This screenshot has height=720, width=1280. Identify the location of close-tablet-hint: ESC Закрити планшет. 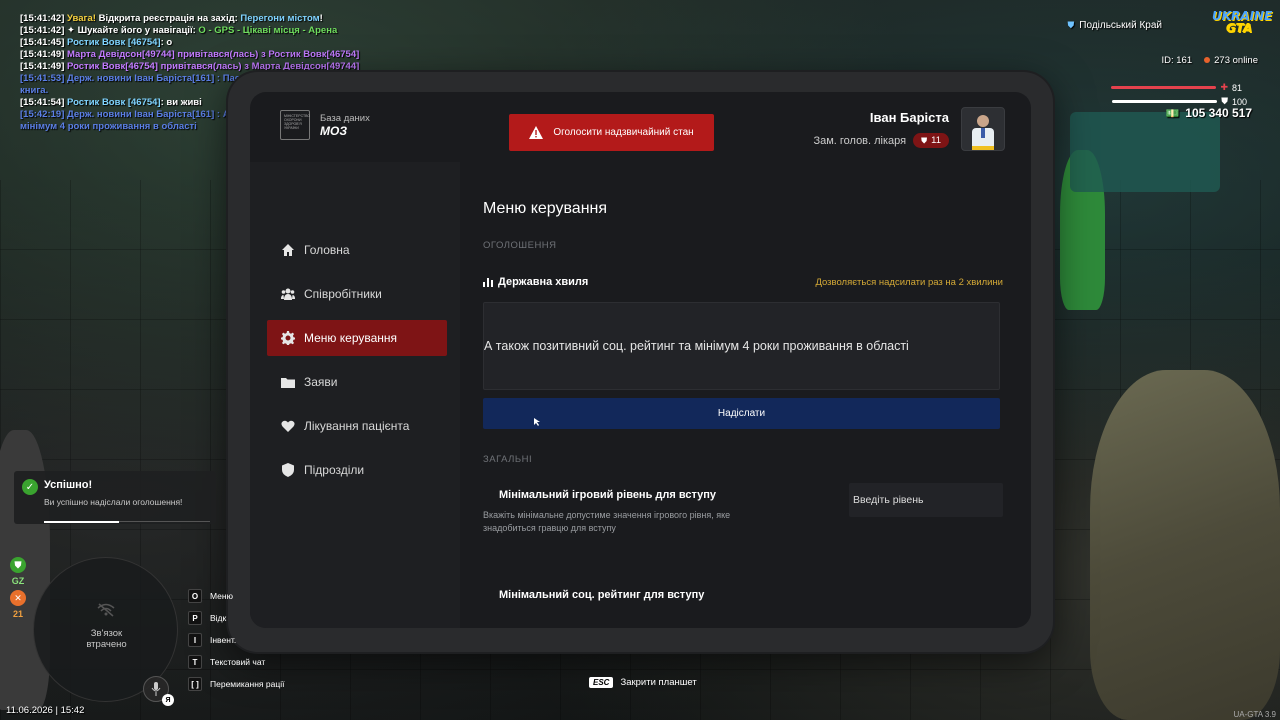
(643, 682).